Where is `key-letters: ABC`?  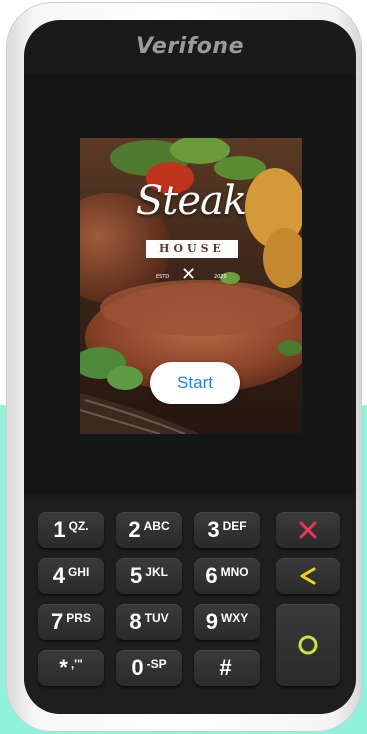 key-letters: ABC is located at coordinates (156, 526).